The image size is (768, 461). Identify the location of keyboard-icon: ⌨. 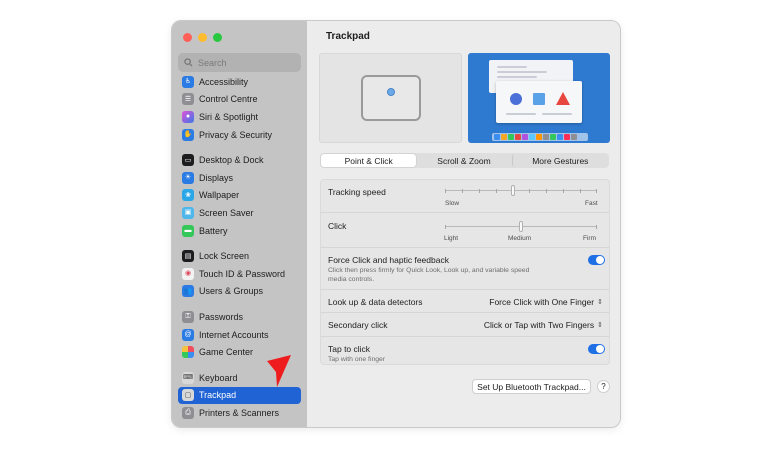
(188, 377).